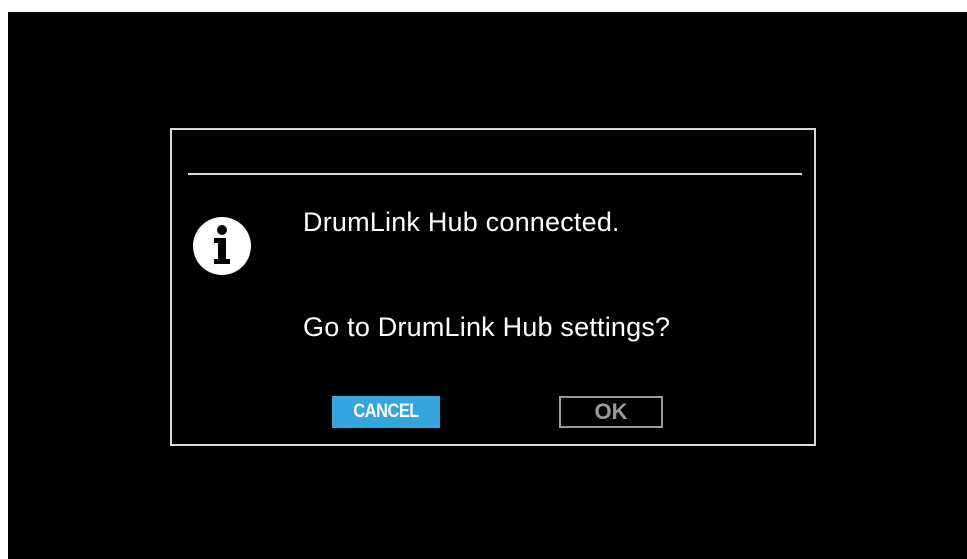  I want to click on info-icon, so click(222, 246).